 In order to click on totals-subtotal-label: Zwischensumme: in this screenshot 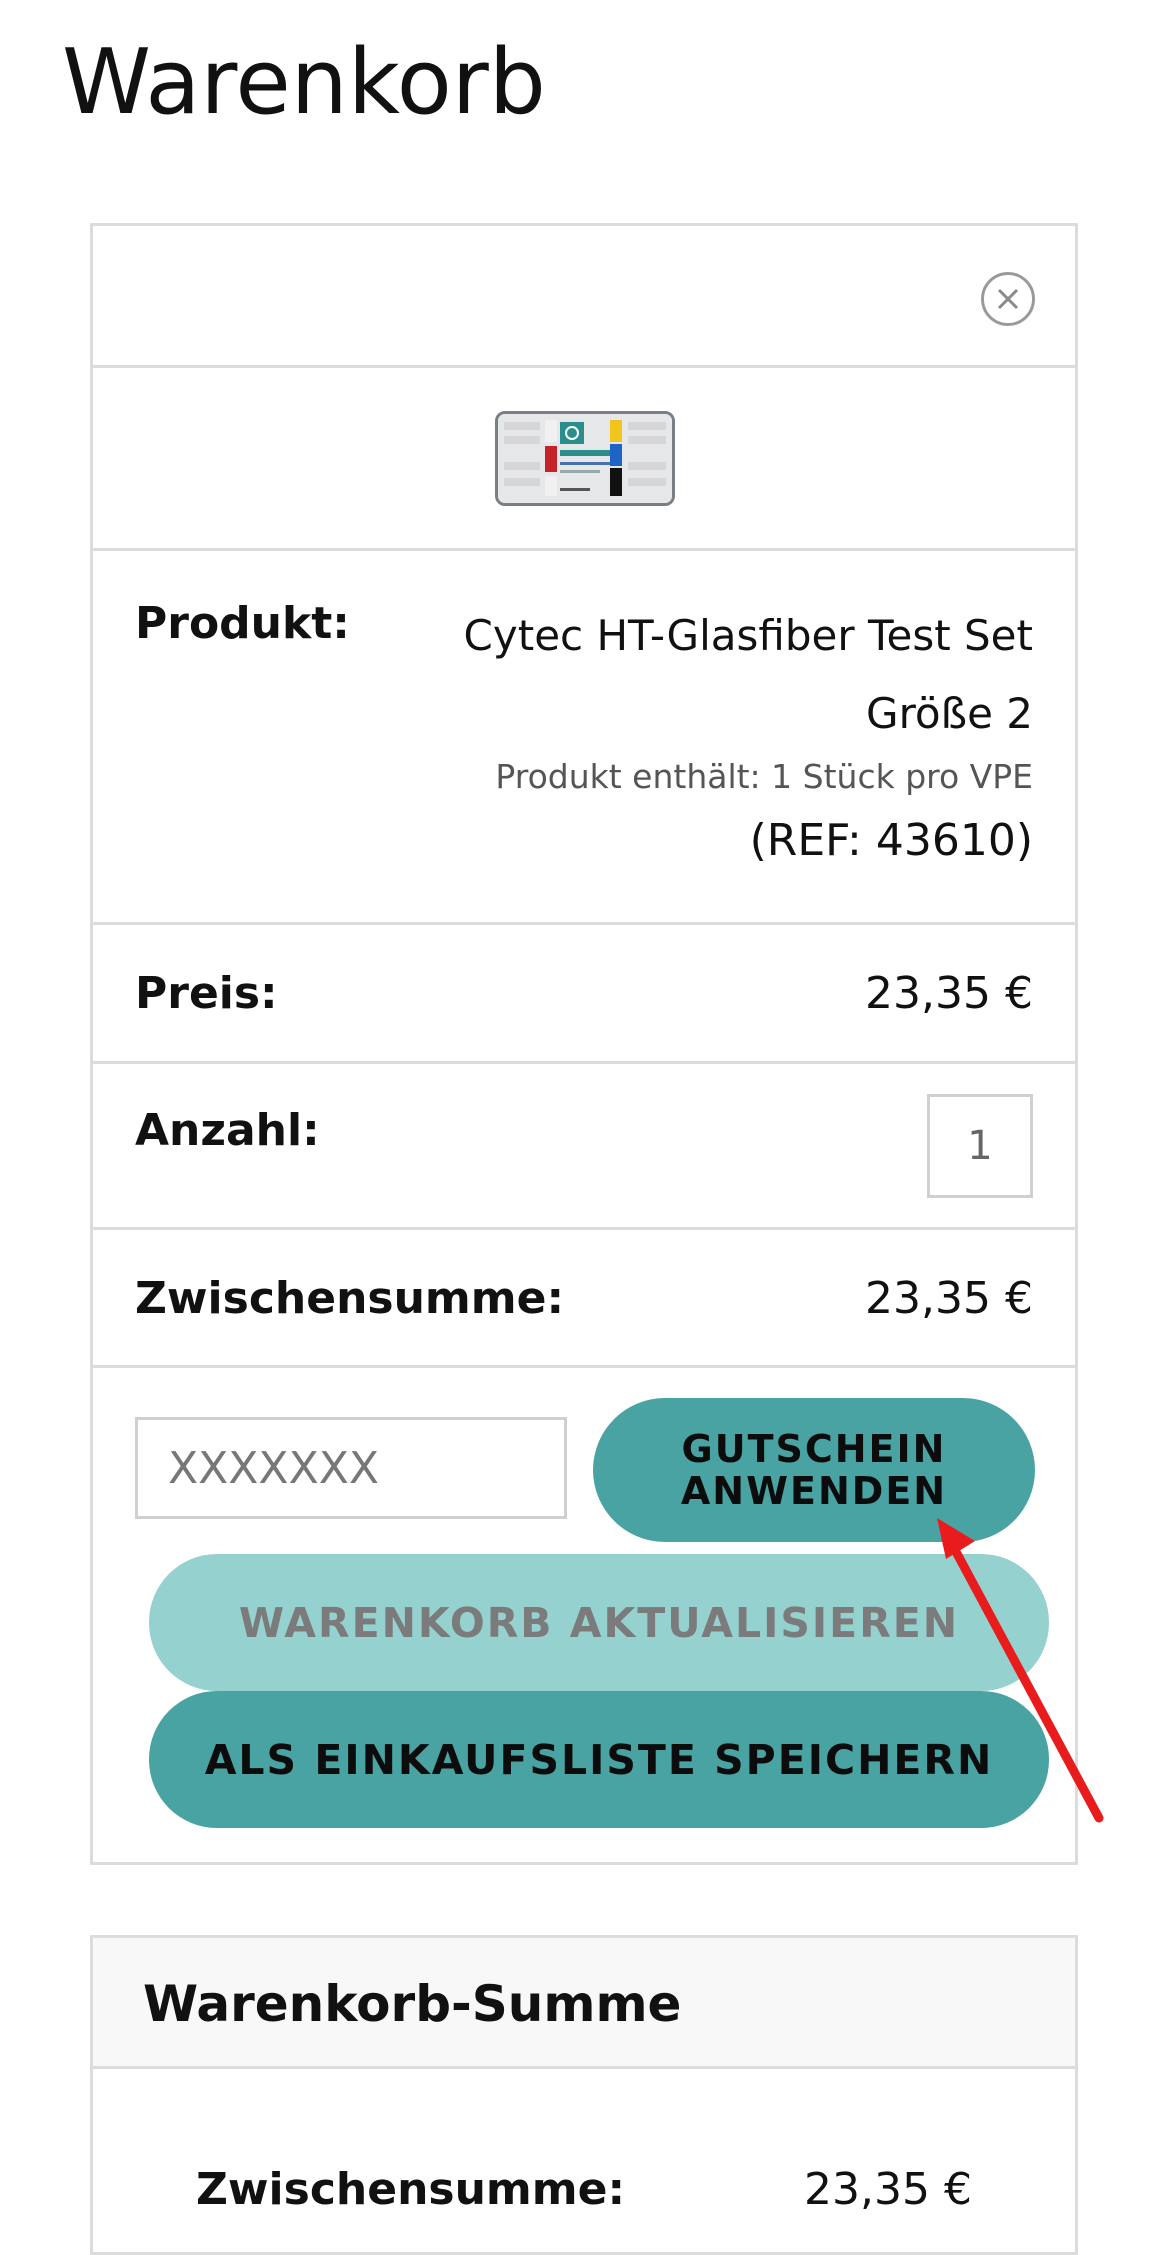, I will do `click(411, 2189)`.